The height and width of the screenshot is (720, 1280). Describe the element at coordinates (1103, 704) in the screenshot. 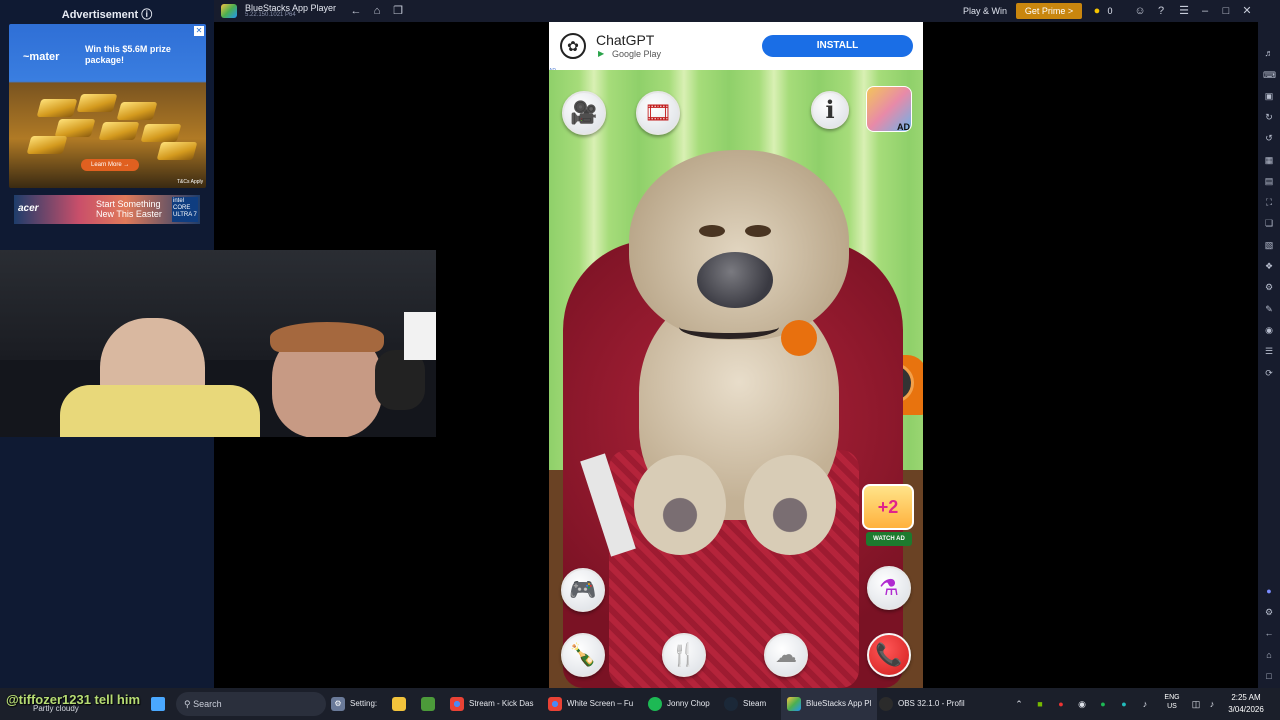

I see `spotify-tray-icon: ●` at that location.